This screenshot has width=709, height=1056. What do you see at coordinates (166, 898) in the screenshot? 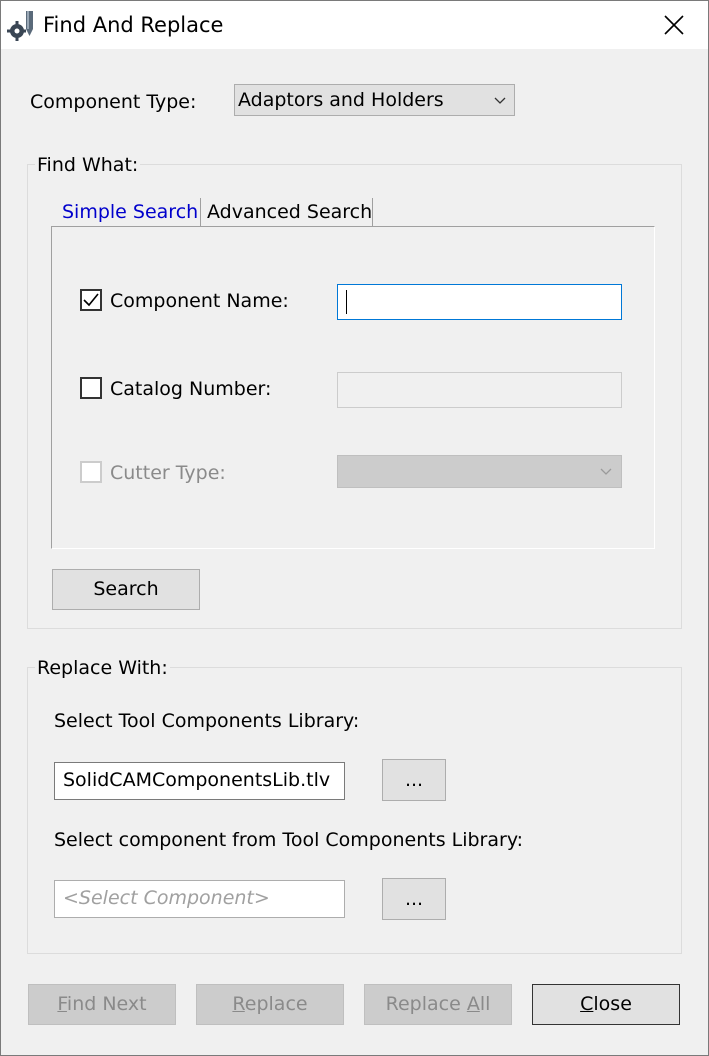
I see `select-component-placeholder: <Select Component>` at bounding box center [166, 898].